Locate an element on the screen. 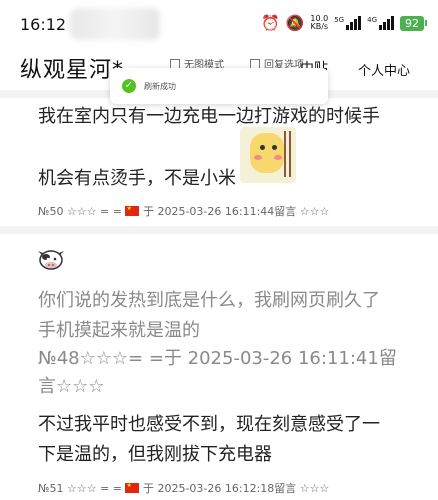 The height and width of the screenshot is (500, 438). page-title: 纵观星河* is located at coordinates (72, 70).